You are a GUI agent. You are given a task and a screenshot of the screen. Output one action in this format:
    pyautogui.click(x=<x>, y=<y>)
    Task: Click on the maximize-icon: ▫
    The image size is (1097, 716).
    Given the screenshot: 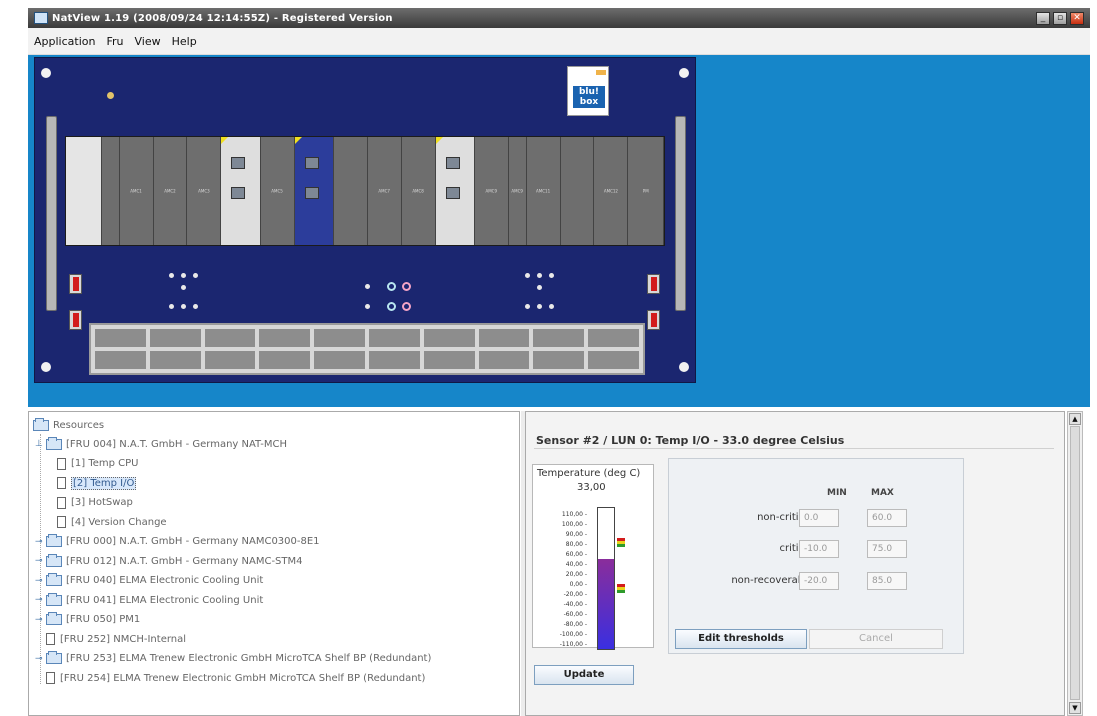 What is the action you would take?
    pyautogui.click(x=1060, y=18)
    